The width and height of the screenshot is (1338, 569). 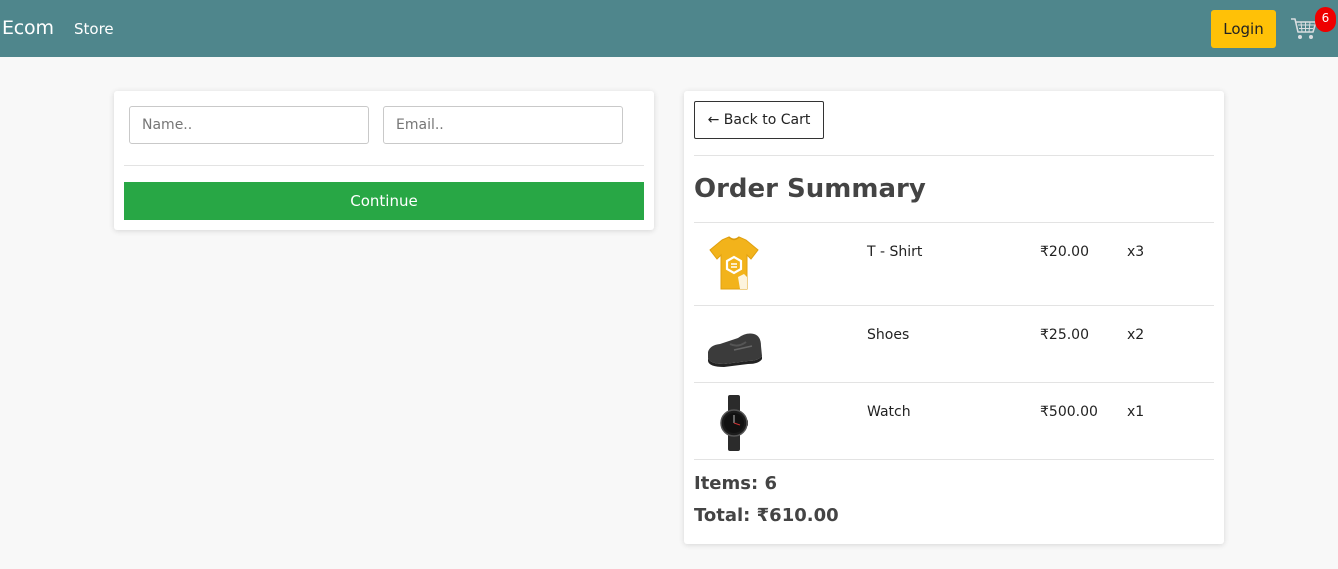 What do you see at coordinates (249, 125) in the screenshot?
I see `name-input` at bounding box center [249, 125].